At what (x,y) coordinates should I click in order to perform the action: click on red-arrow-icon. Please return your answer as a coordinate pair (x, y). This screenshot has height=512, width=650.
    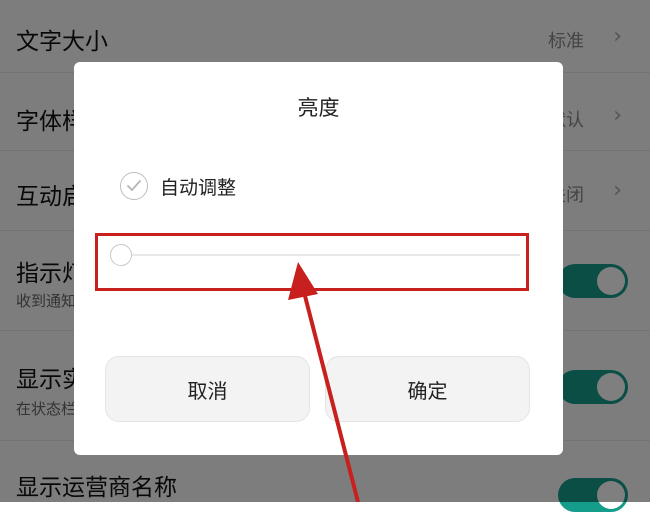
    Looking at the image, I should click on (324, 382).